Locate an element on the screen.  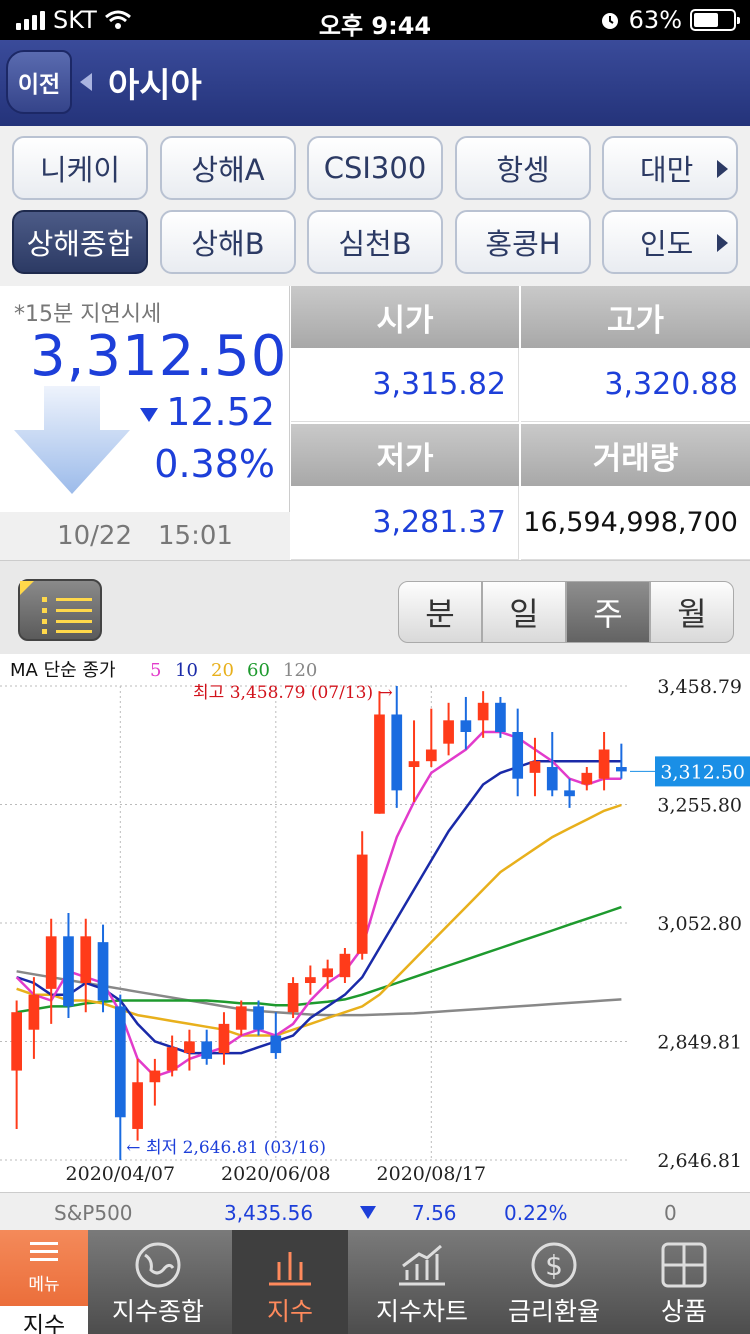
open-value: 3,315.82 is located at coordinates (405, 385).